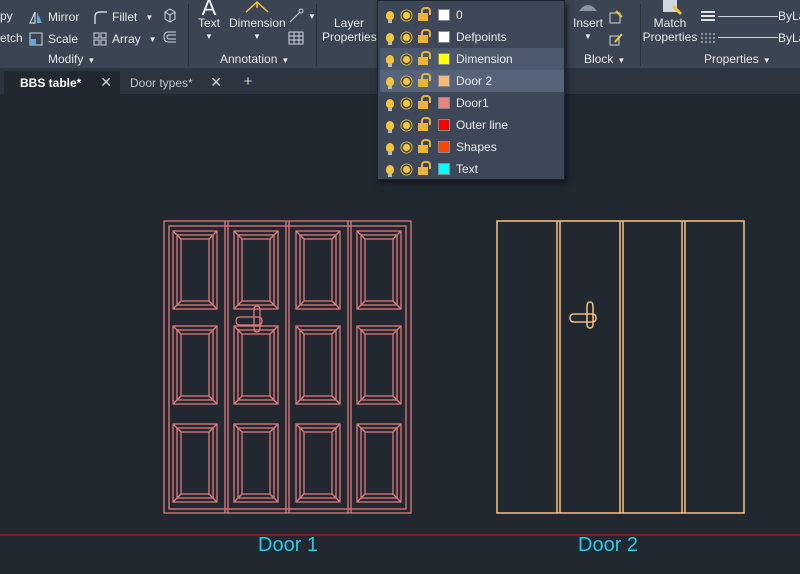 The width and height of the screenshot is (800, 574). What do you see at coordinates (590, 315) in the screenshot?
I see `door2-handle-grip` at bounding box center [590, 315].